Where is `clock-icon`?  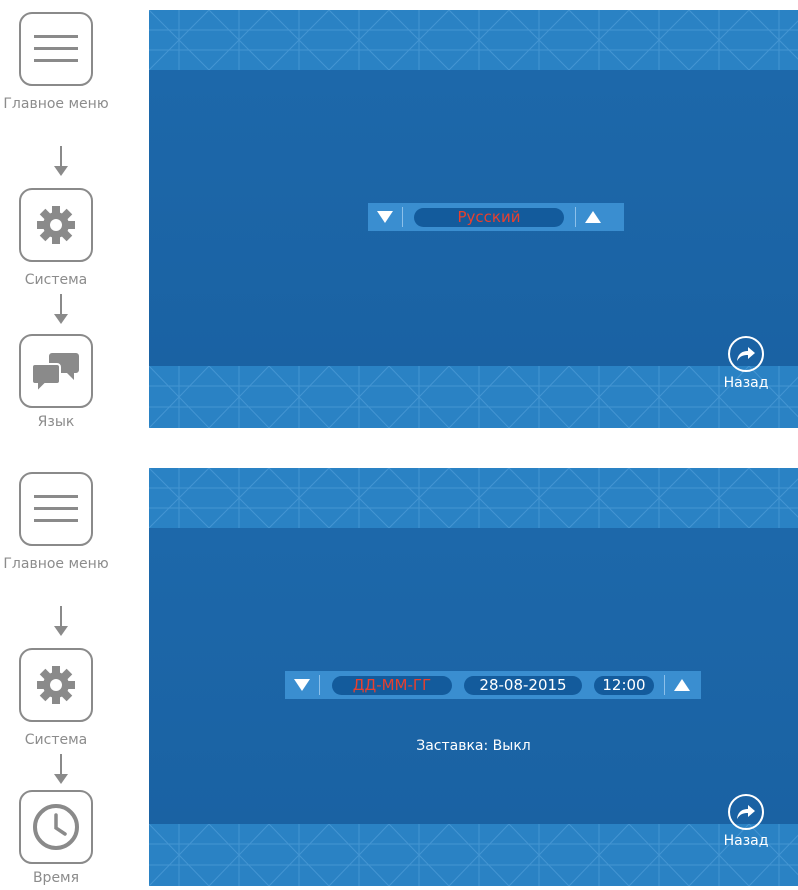
clock-icon is located at coordinates (56, 827).